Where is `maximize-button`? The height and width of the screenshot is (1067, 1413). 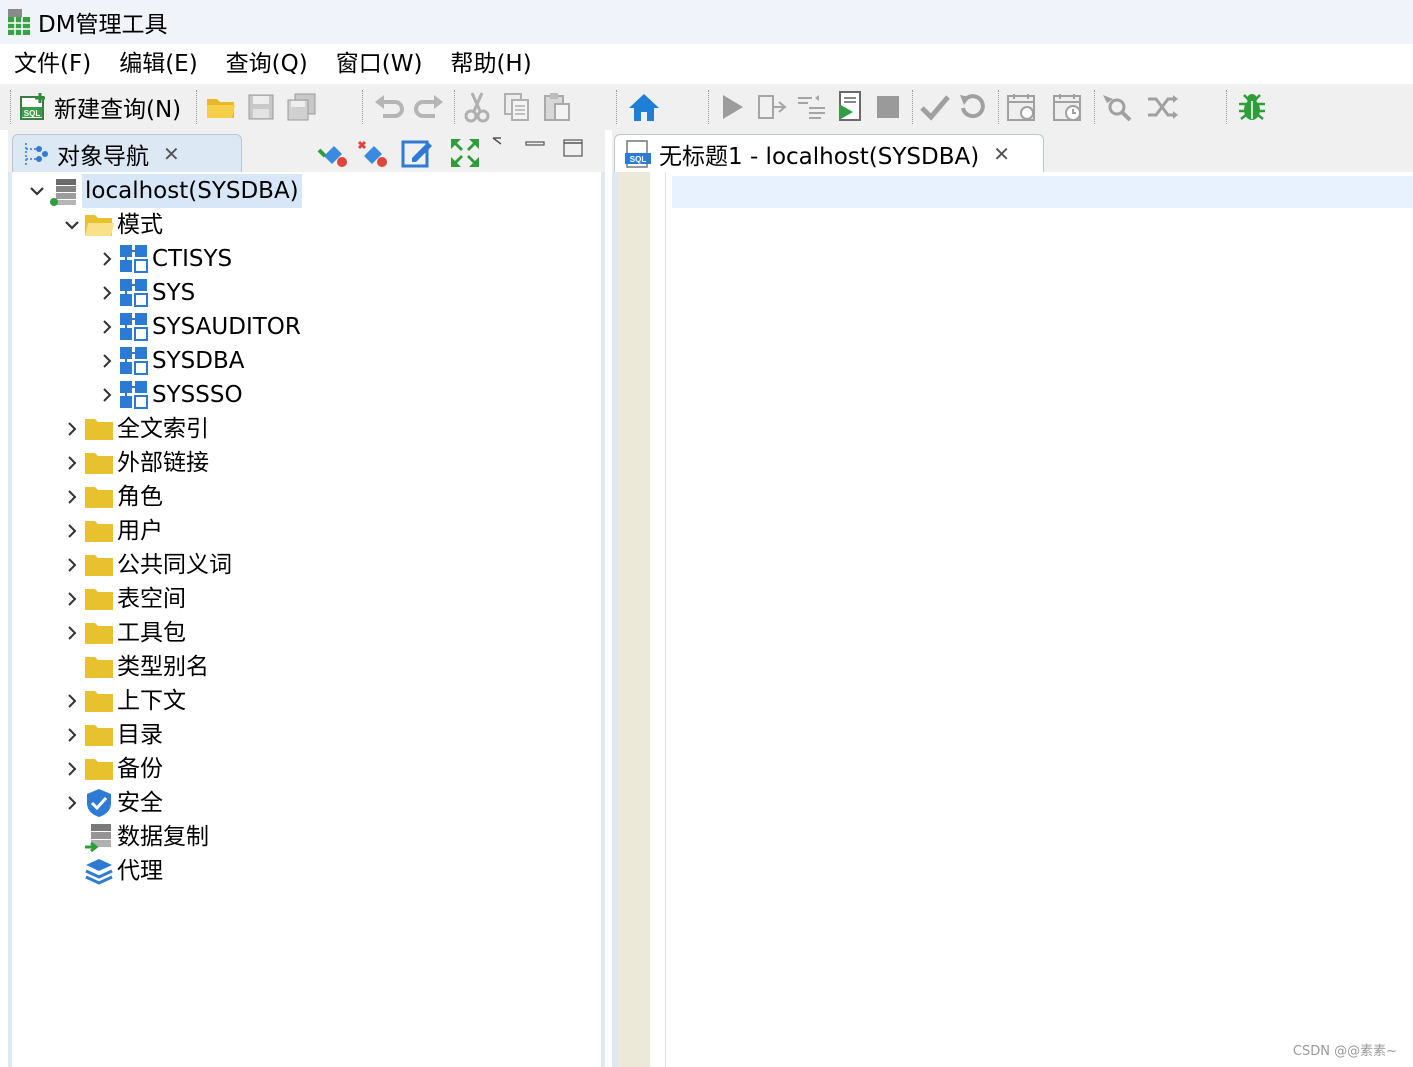
maximize-button is located at coordinates (573, 149).